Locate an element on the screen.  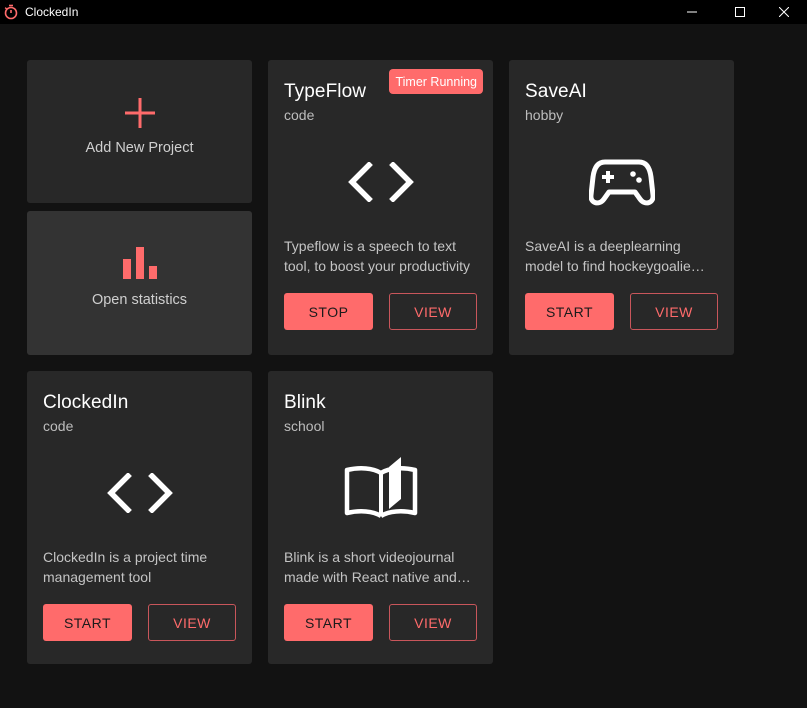
project-category: school is located at coordinates (304, 426).